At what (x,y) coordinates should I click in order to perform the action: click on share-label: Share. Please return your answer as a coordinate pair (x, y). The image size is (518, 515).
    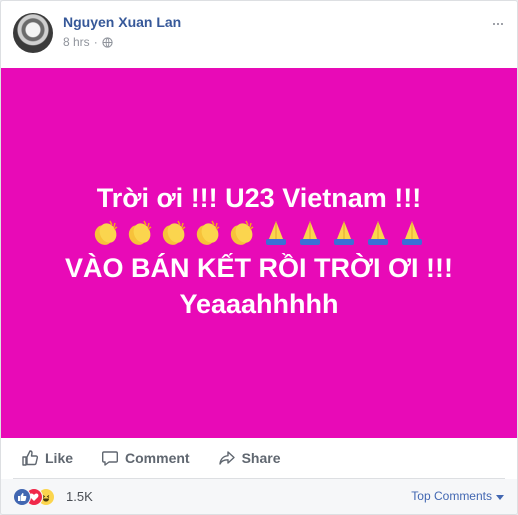
    Looking at the image, I should click on (261, 458).